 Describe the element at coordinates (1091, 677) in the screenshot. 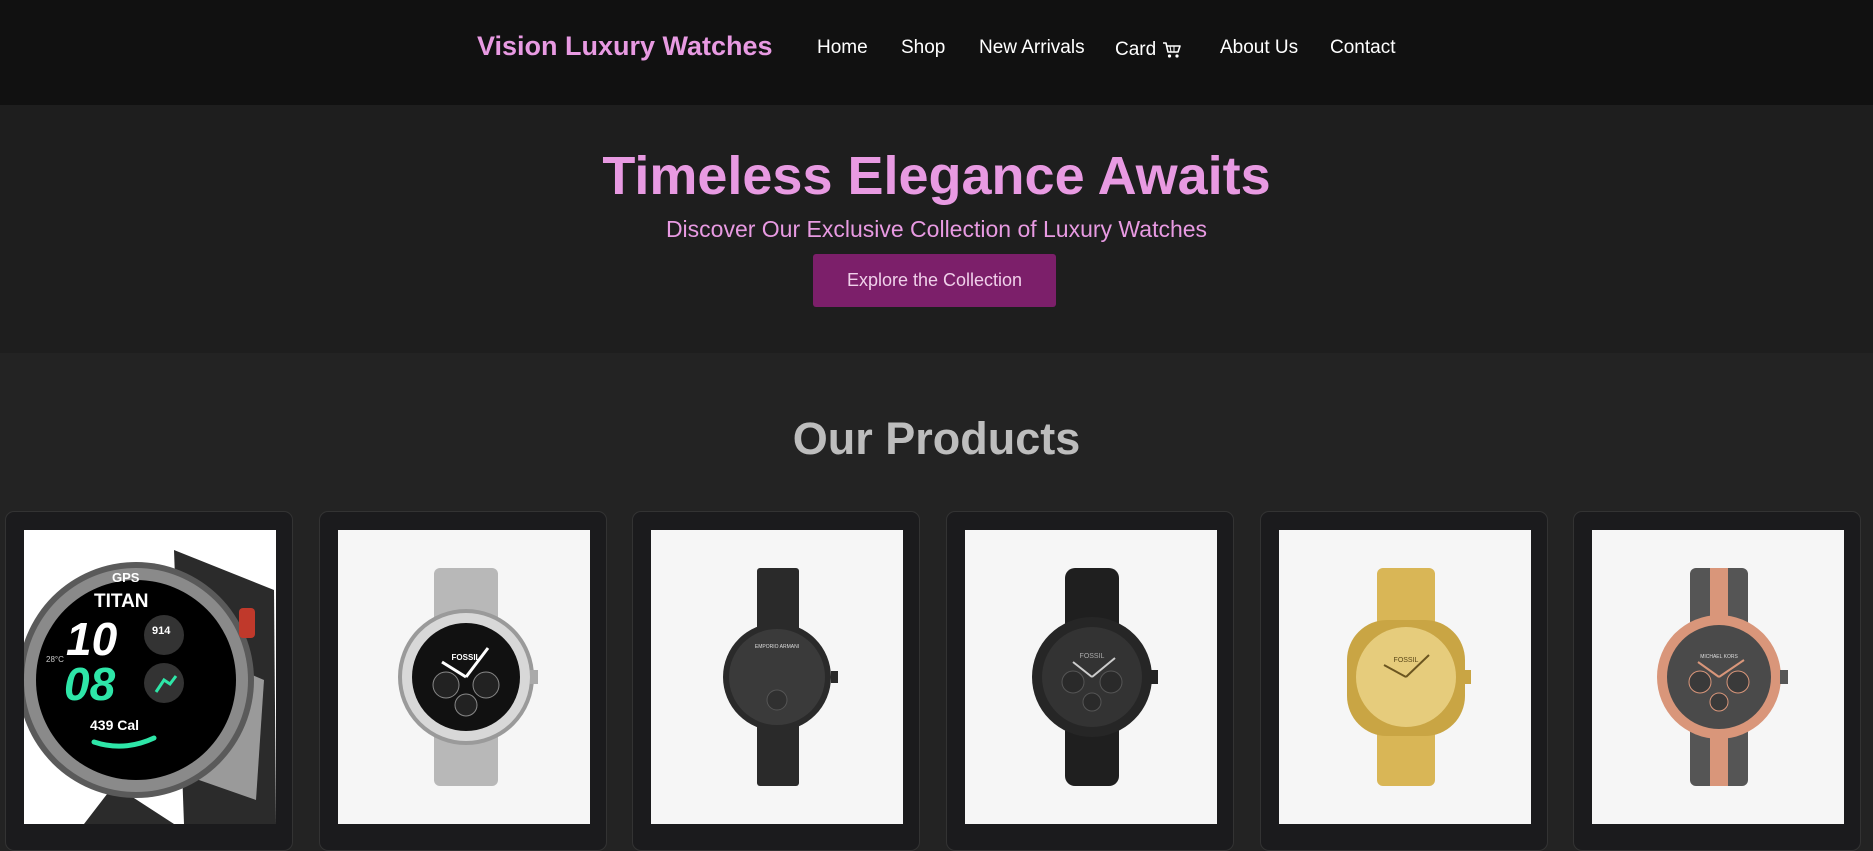

I see `product-image-fossil-black-leather-chronograph: FOSSIL` at that location.